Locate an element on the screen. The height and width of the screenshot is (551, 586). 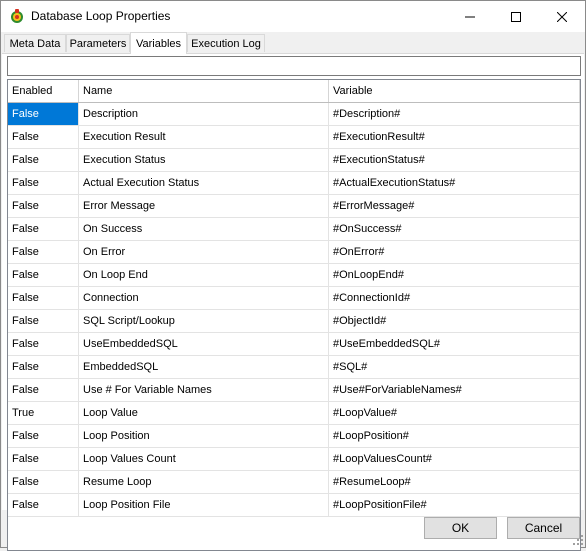
variable-cell: #LoopPosition# is located at coordinates (454, 436).